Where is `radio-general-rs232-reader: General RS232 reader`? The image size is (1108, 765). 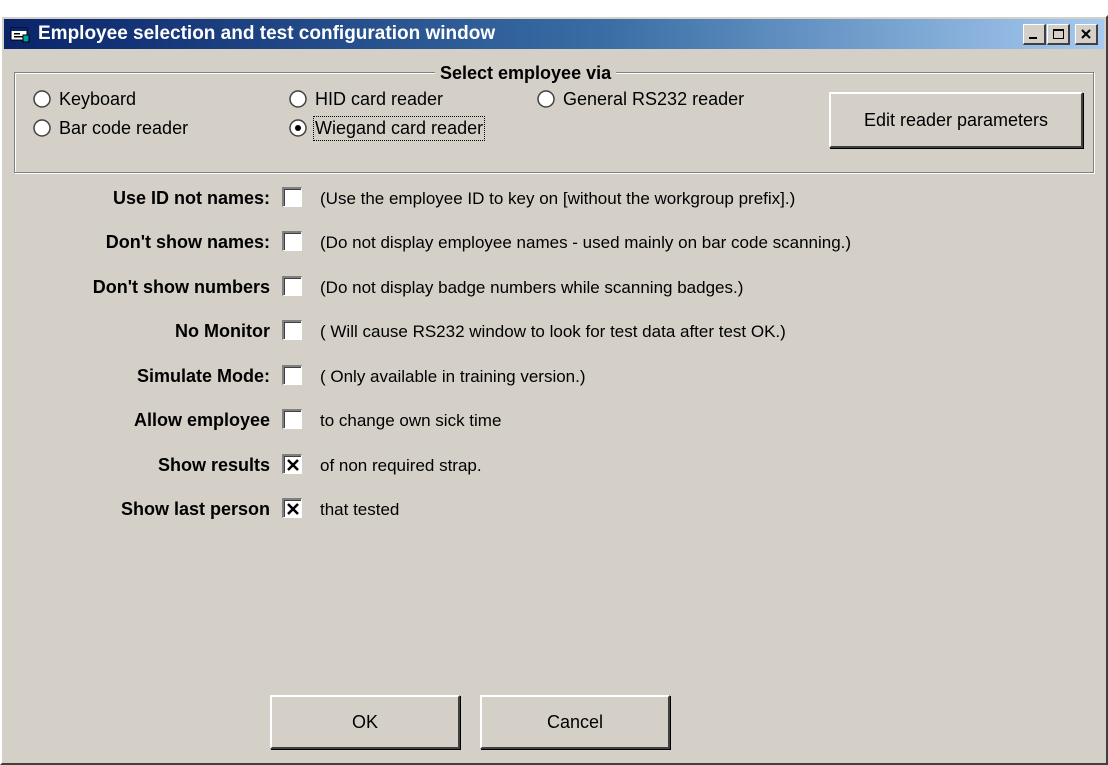 radio-general-rs232-reader: General RS232 reader is located at coordinates (640, 99).